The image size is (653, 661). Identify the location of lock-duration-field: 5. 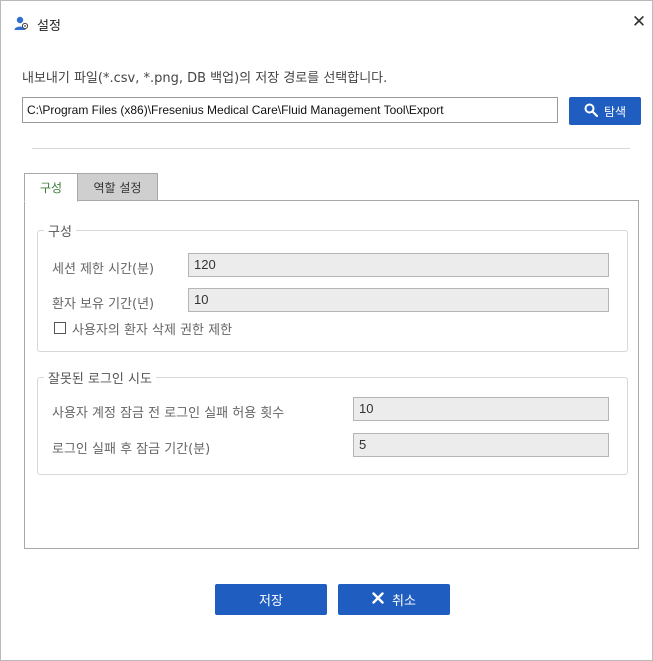
(481, 445).